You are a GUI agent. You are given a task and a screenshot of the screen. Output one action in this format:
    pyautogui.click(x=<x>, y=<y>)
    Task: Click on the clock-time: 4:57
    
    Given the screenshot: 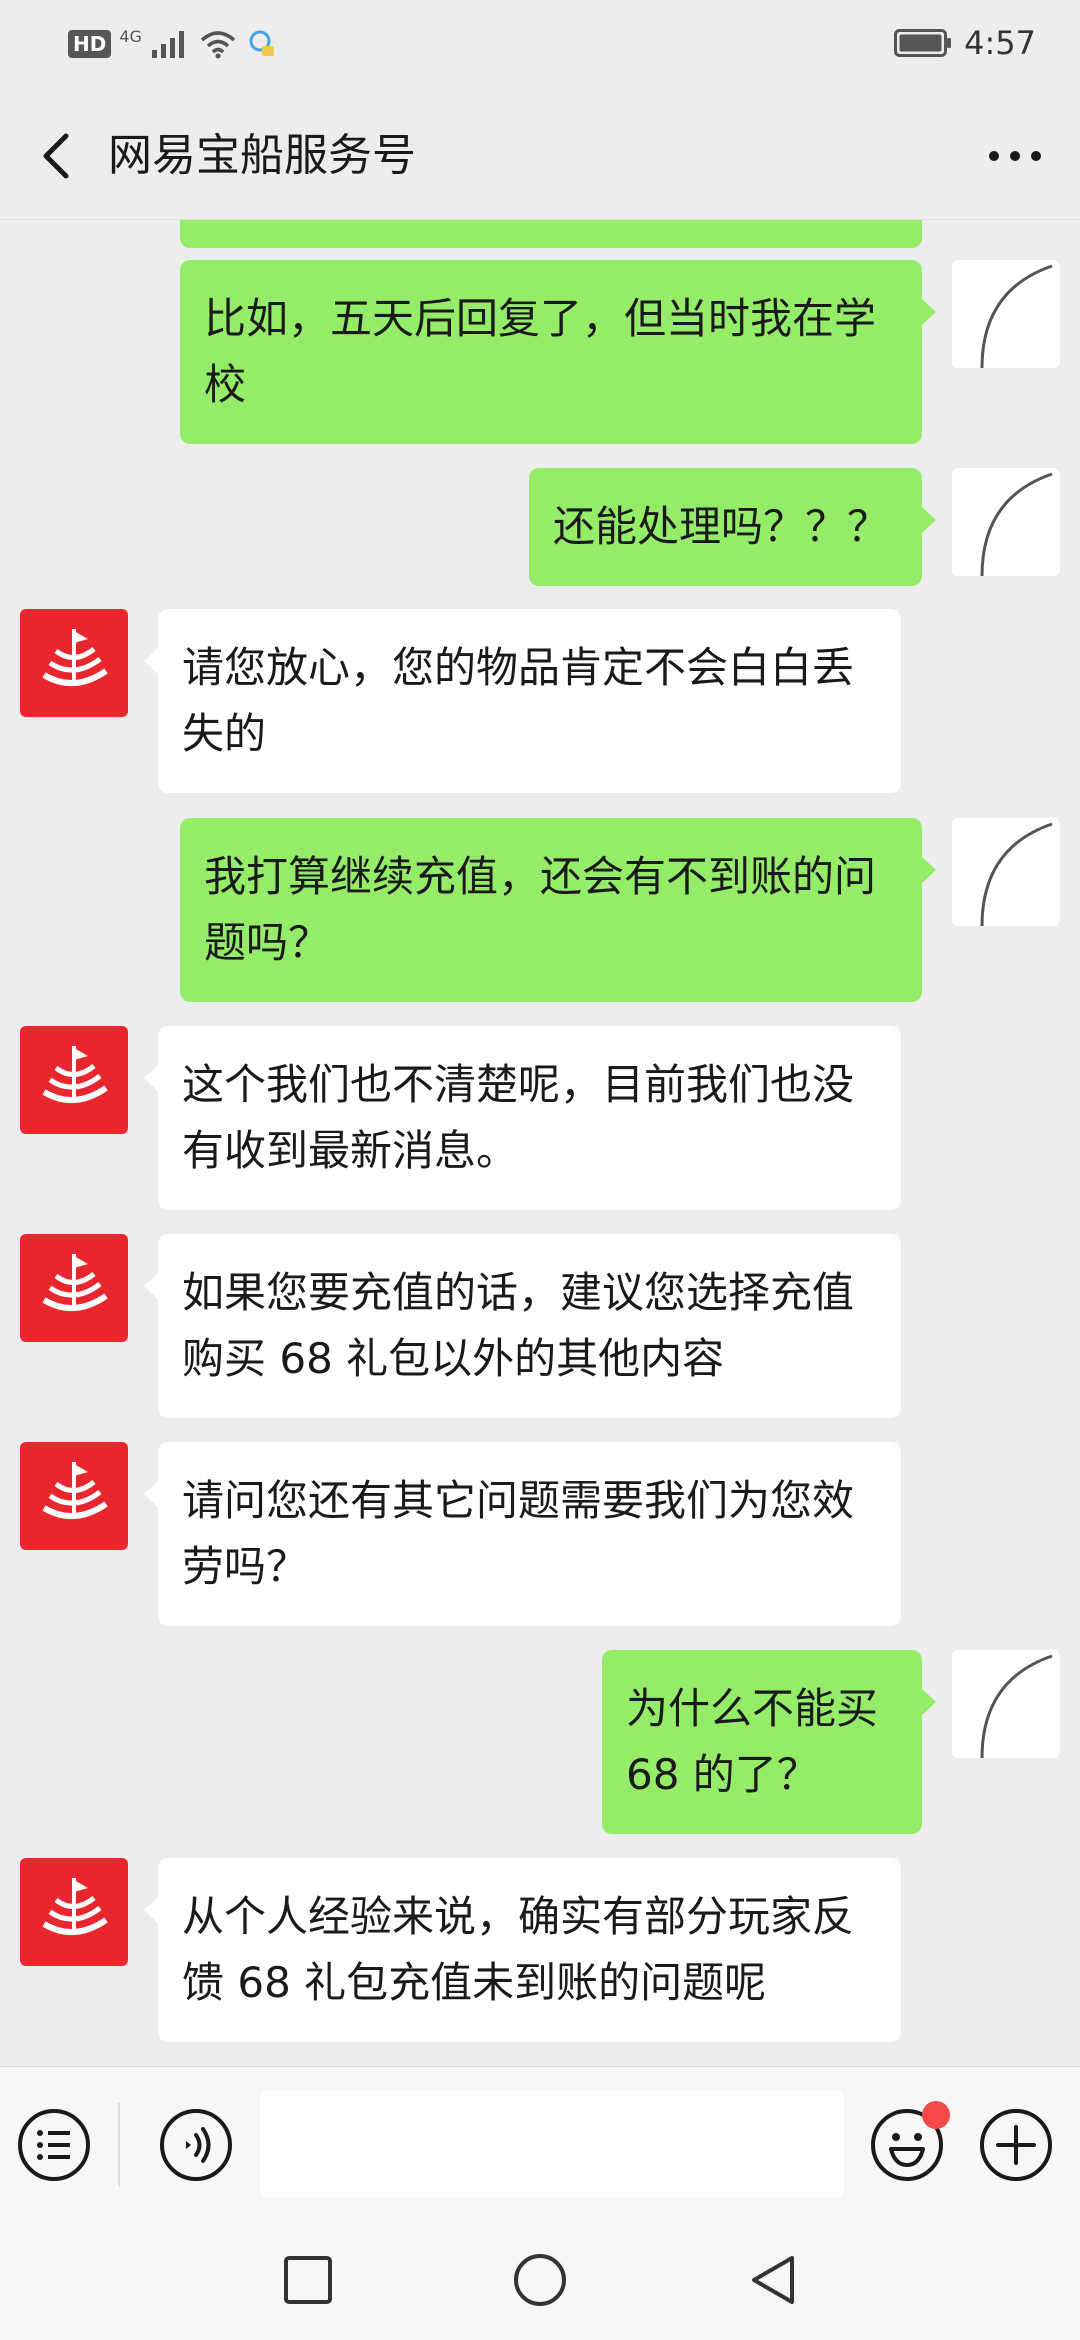 What is the action you would take?
    pyautogui.click(x=1000, y=43)
    